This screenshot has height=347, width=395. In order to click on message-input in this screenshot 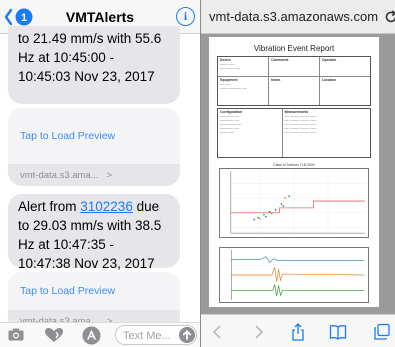, I will do `click(151, 335)`.